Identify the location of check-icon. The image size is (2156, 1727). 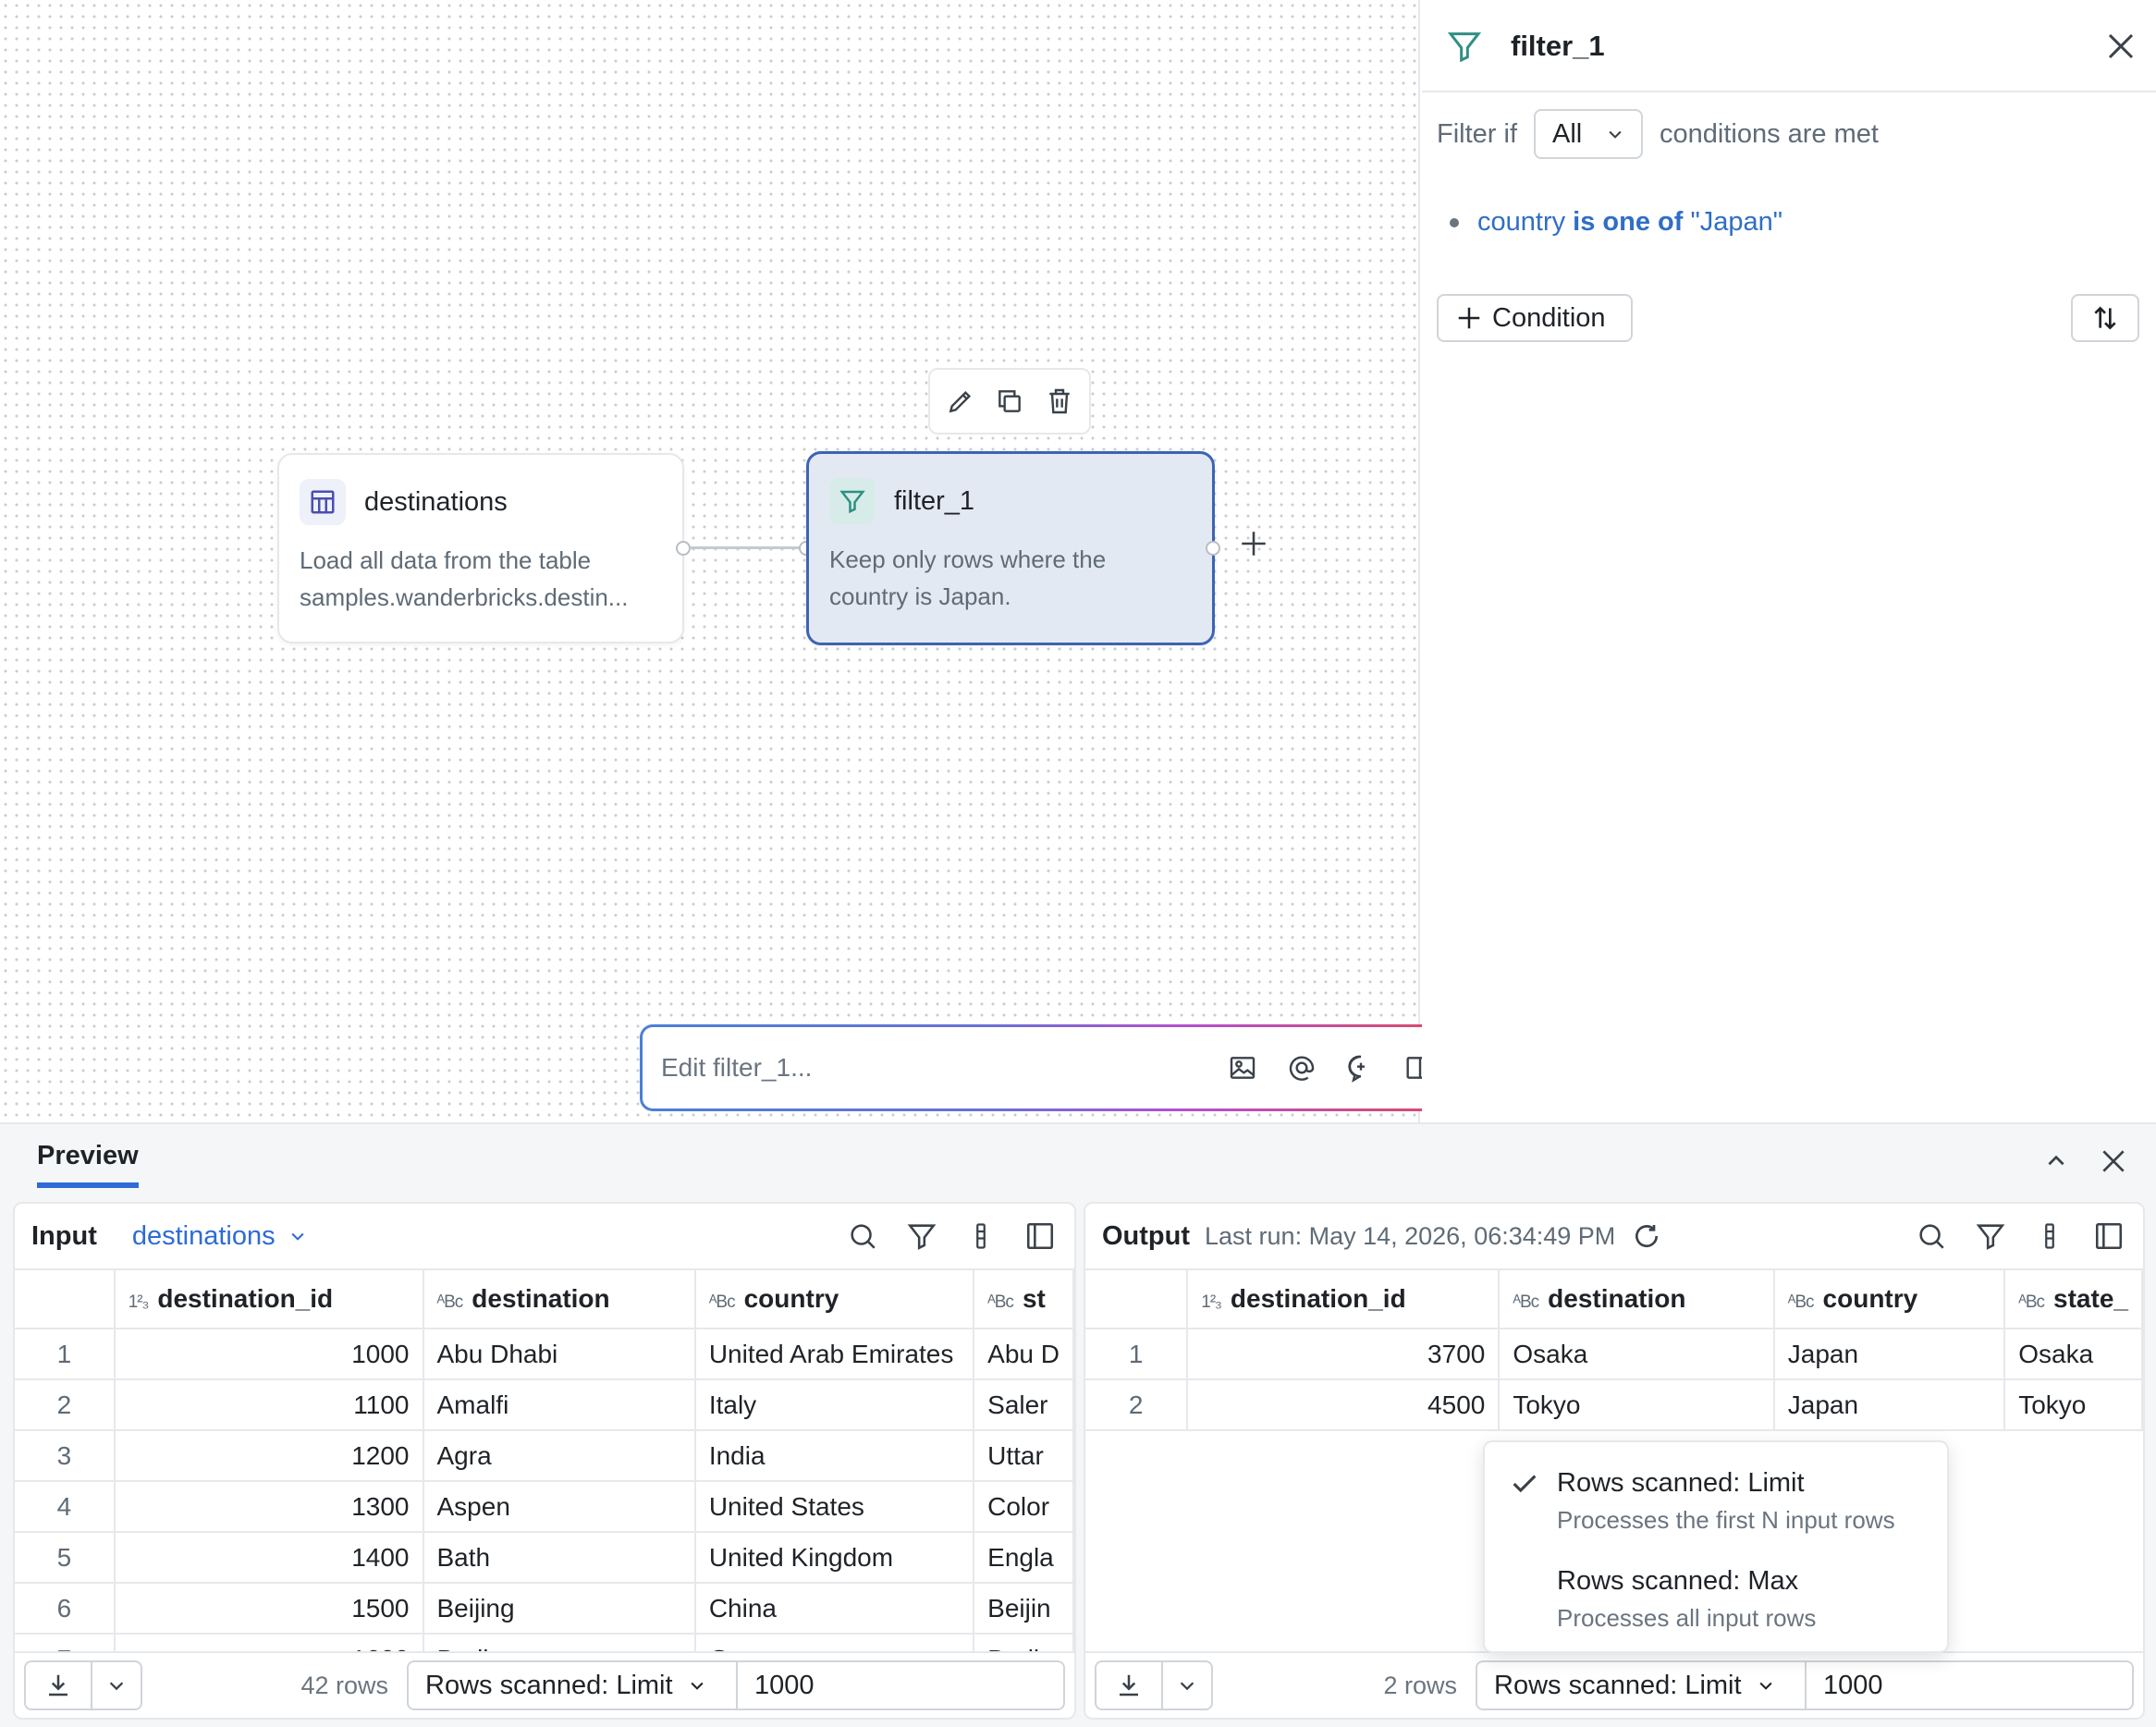
(1525, 1486).